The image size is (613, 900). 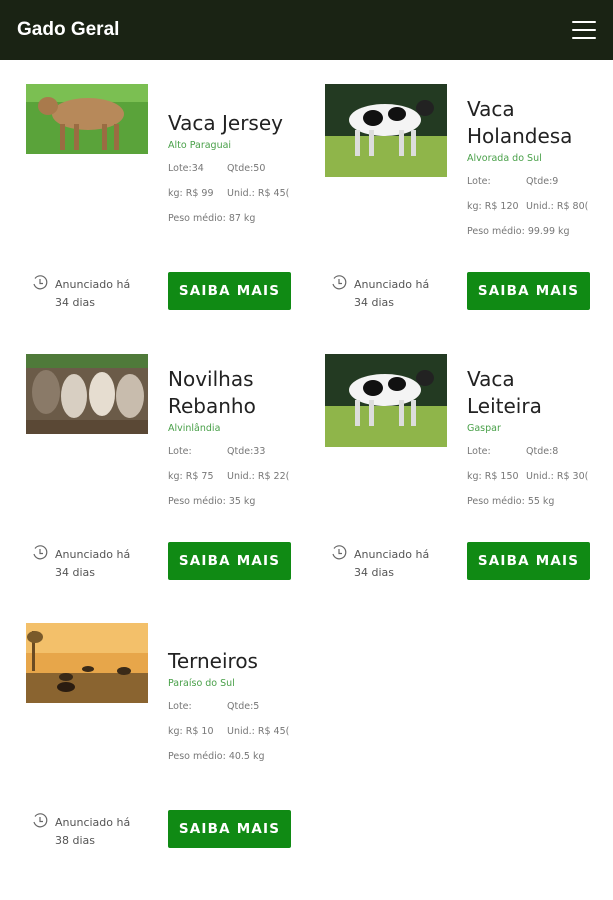 What do you see at coordinates (484, 428) in the screenshot?
I see `listing-location: Gaspar` at bounding box center [484, 428].